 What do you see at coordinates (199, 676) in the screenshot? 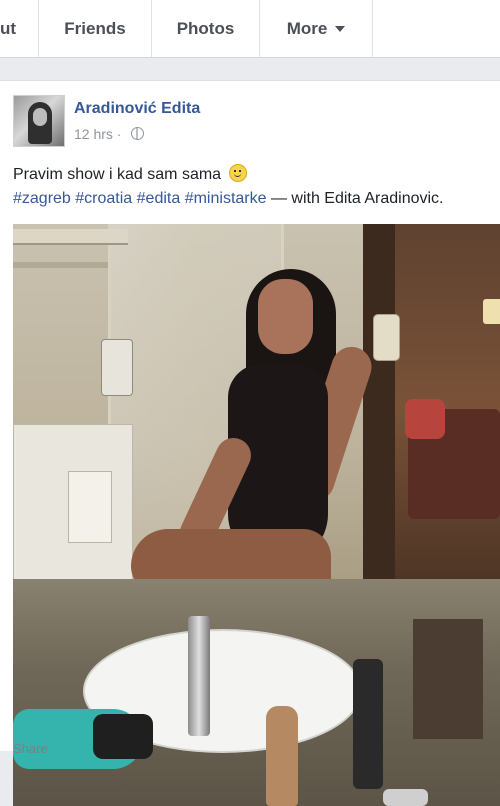
I see `faucet` at bounding box center [199, 676].